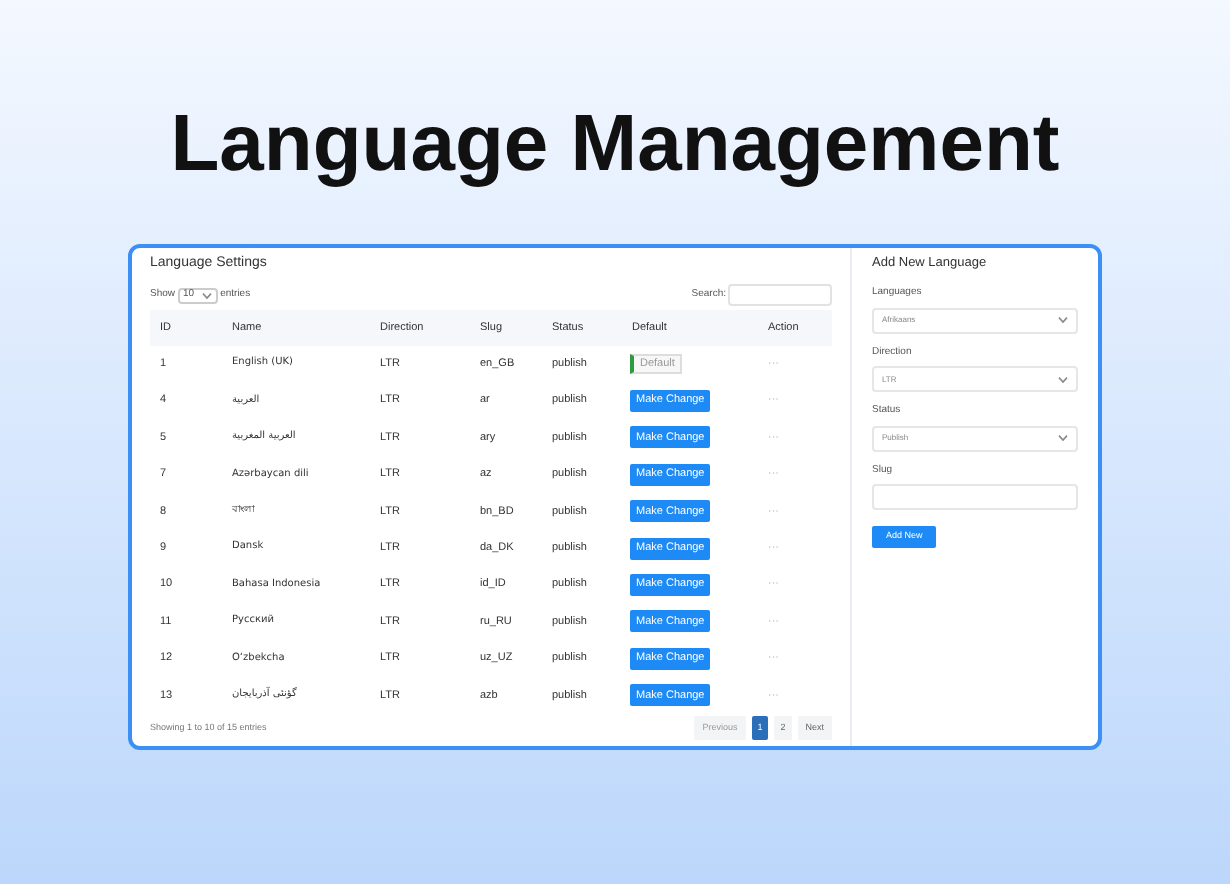 Image resolution: width=1230 pixels, height=884 pixels. Describe the element at coordinates (975, 497) in the screenshot. I see `input-field` at that location.